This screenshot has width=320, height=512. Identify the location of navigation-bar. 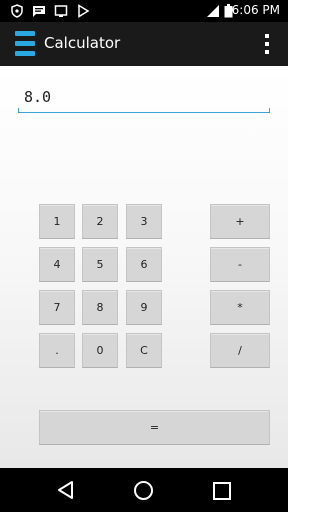
(144, 490).